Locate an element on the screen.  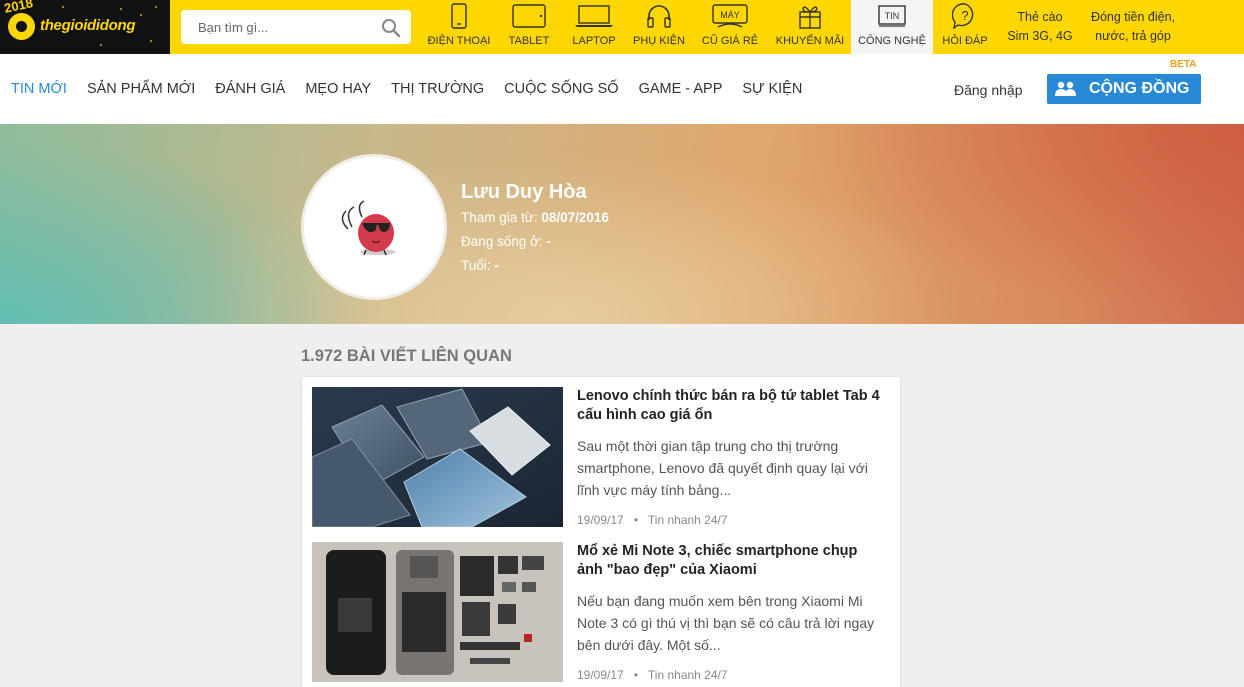
tech-badge: TIN is located at coordinates (892, 16).